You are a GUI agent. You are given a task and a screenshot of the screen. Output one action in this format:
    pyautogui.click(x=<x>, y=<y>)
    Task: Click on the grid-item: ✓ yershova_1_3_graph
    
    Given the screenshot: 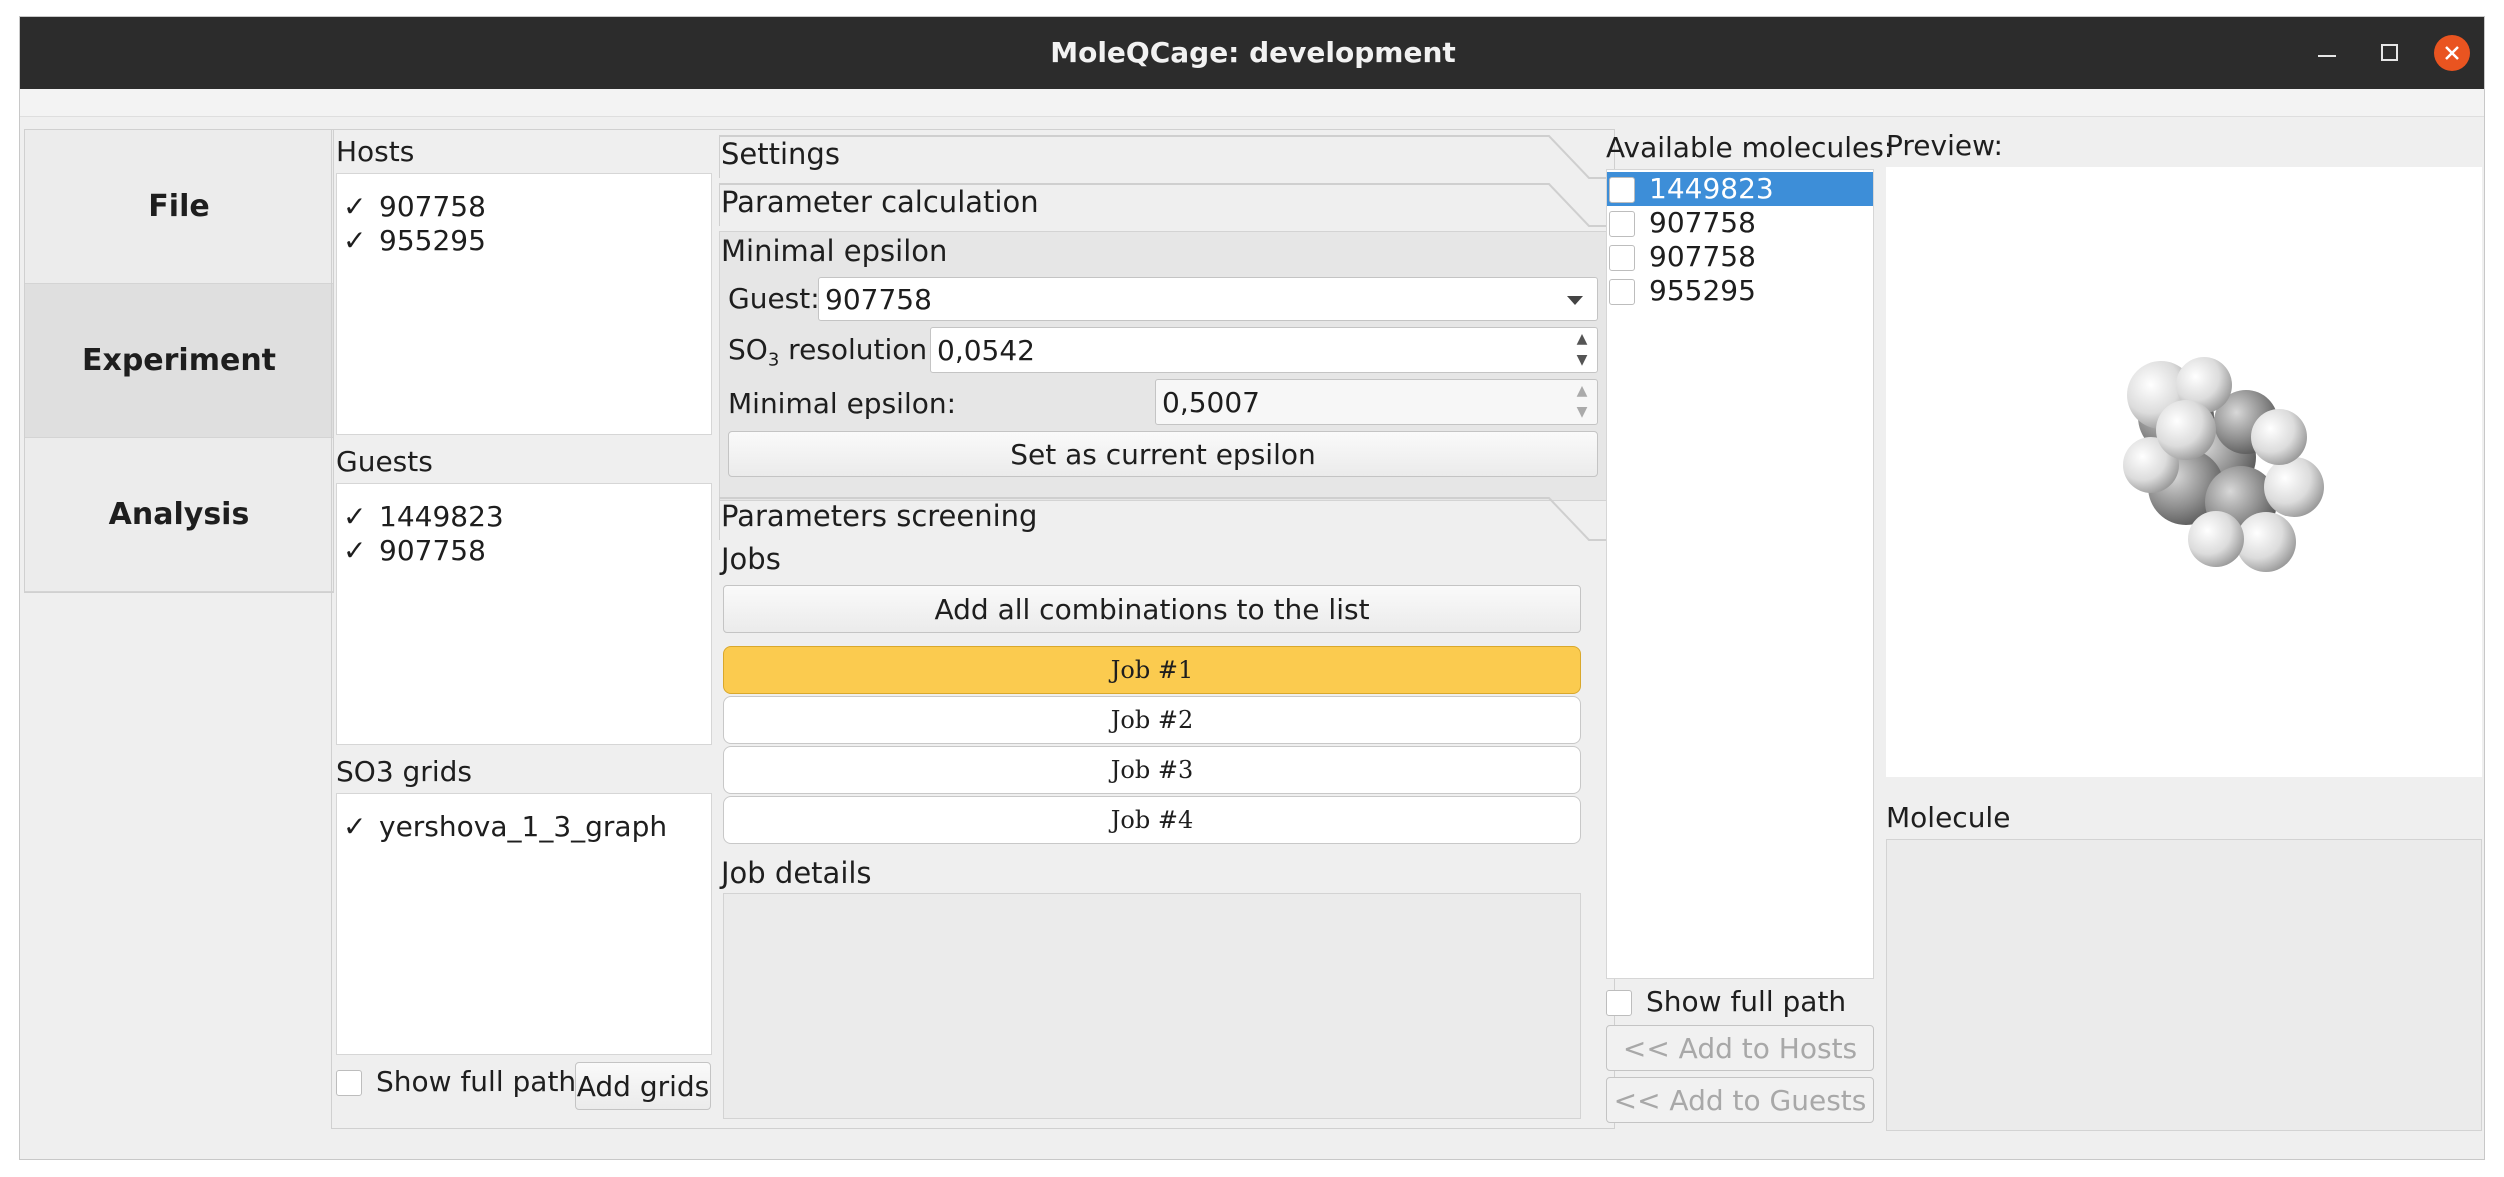 What is the action you would take?
    pyautogui.click(x=505, y=826)
    